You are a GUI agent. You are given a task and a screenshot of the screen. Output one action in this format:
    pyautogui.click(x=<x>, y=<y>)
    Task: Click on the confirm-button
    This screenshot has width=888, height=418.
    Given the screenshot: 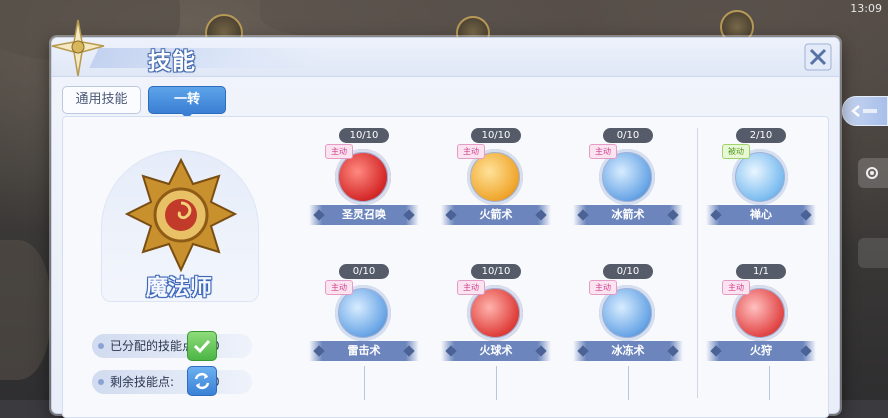 What is the action you would take?
    pyautogui.click(x=202, y=346)
    